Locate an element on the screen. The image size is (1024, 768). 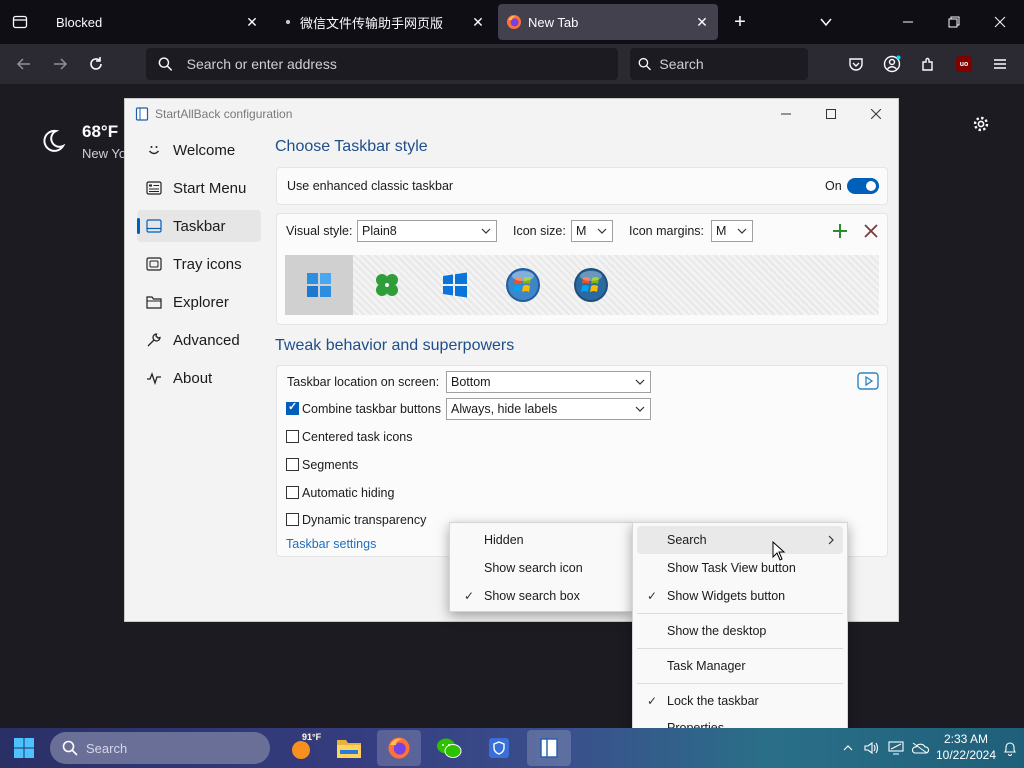
centered-icons-checkbox is located at coordinates (292, 436).